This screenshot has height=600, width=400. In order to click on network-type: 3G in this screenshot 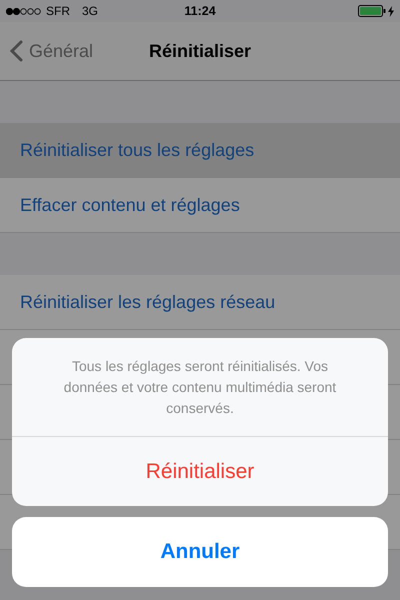, I will do `click(90, 11)`.